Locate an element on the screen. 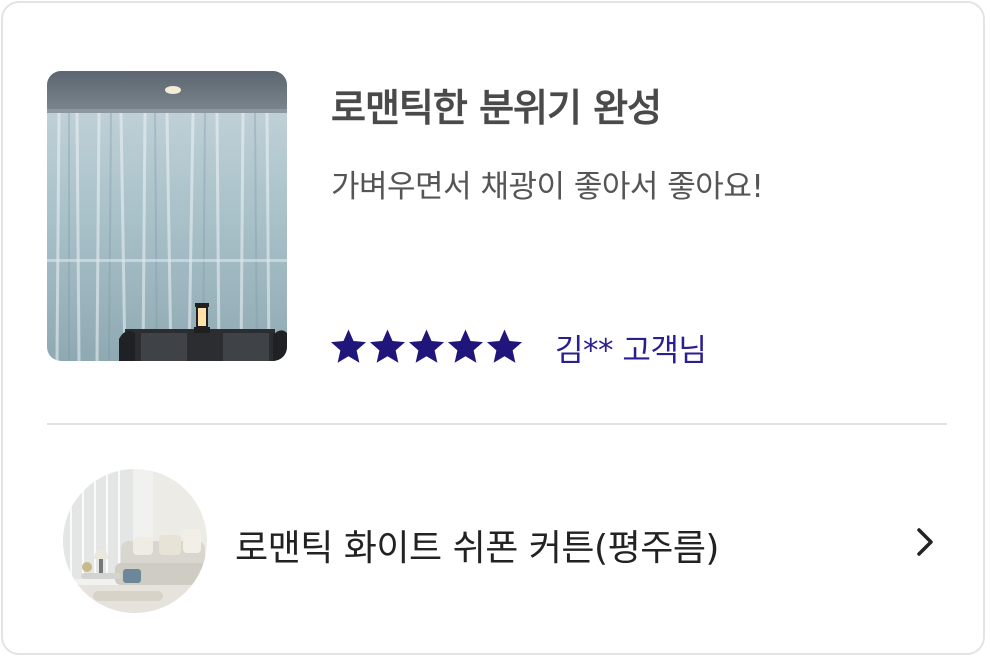  review-text: 가벼우면서 채광이 좋아서 좋아요! is located at coordinates (547, 187).